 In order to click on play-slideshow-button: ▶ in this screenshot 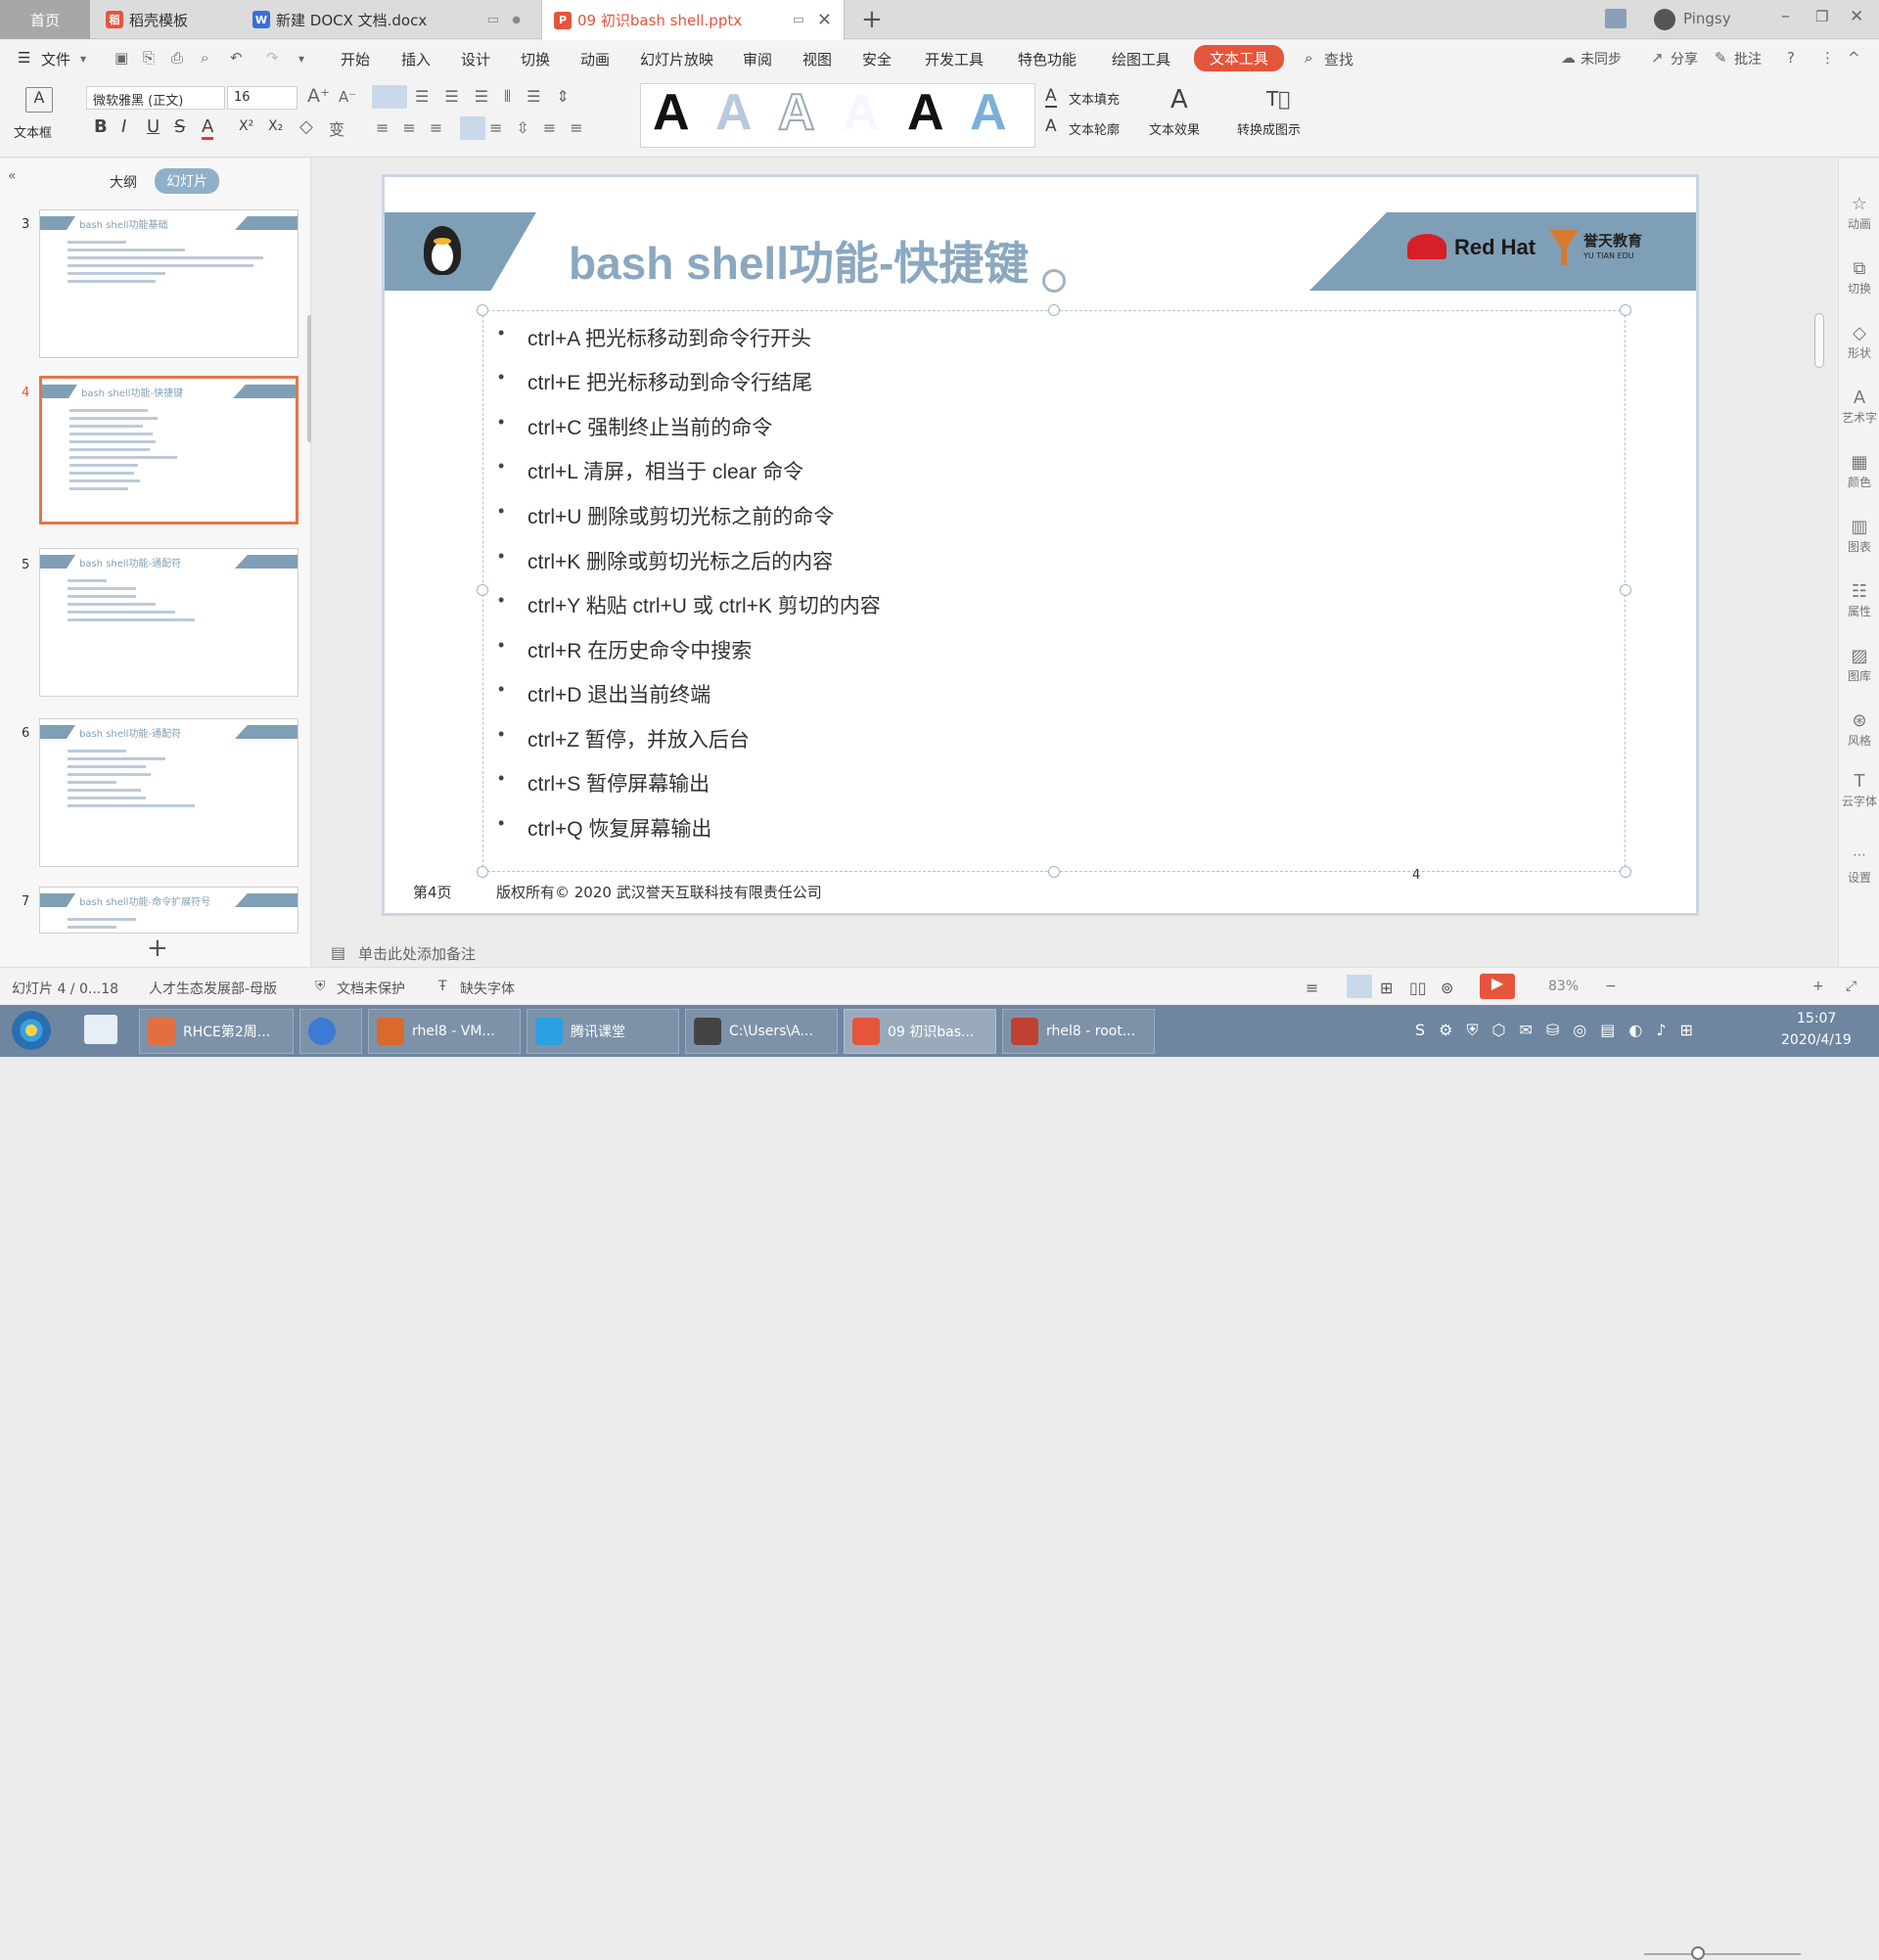, I will do `click(1497, 986)`.